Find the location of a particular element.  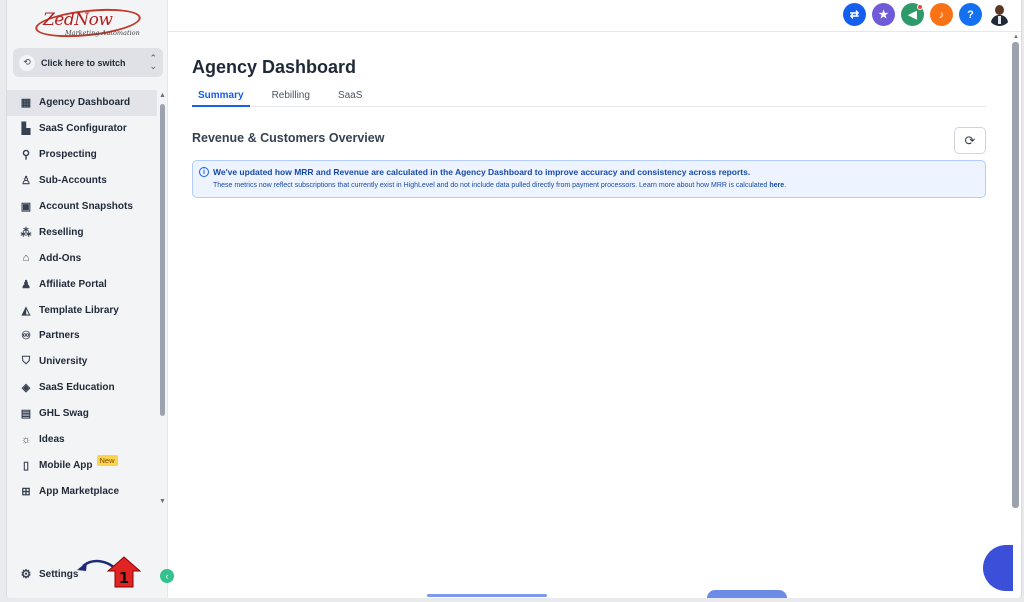

sidebar-item-add-ons: ⌂ Add-Ons is located at coordinates (82, 258).